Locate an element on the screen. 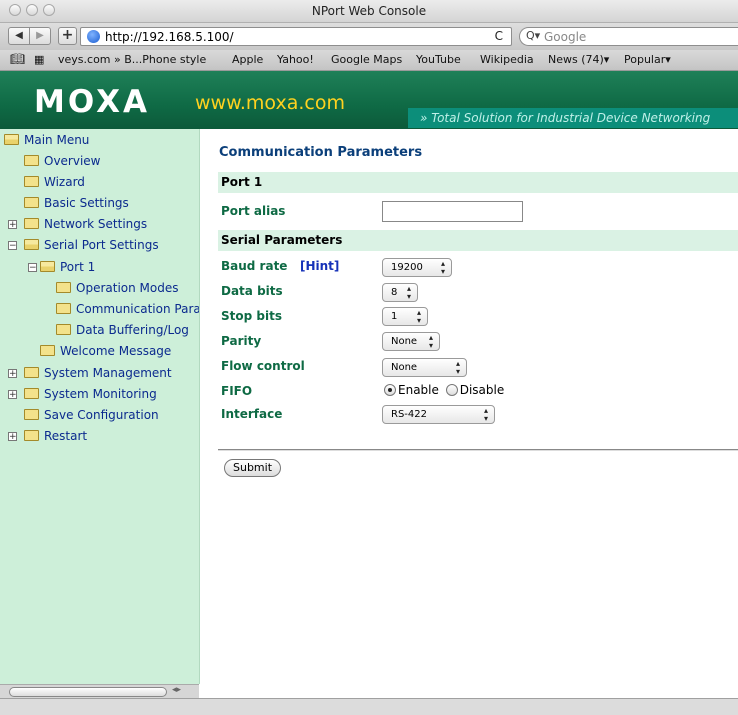  sidebar-item-communication-parameters: Communication Parameters is located at coordinates (128, 309).